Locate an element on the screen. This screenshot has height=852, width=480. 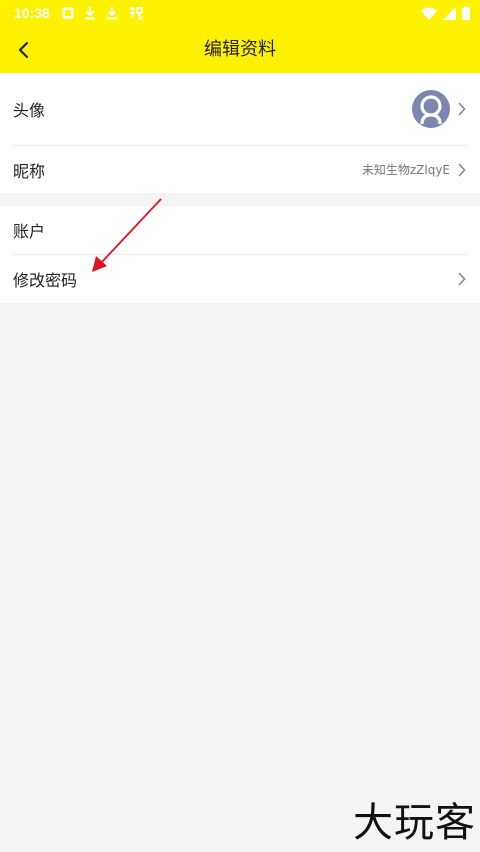
account-section: 账户 修改密码 is located at coordinates (240, 254).